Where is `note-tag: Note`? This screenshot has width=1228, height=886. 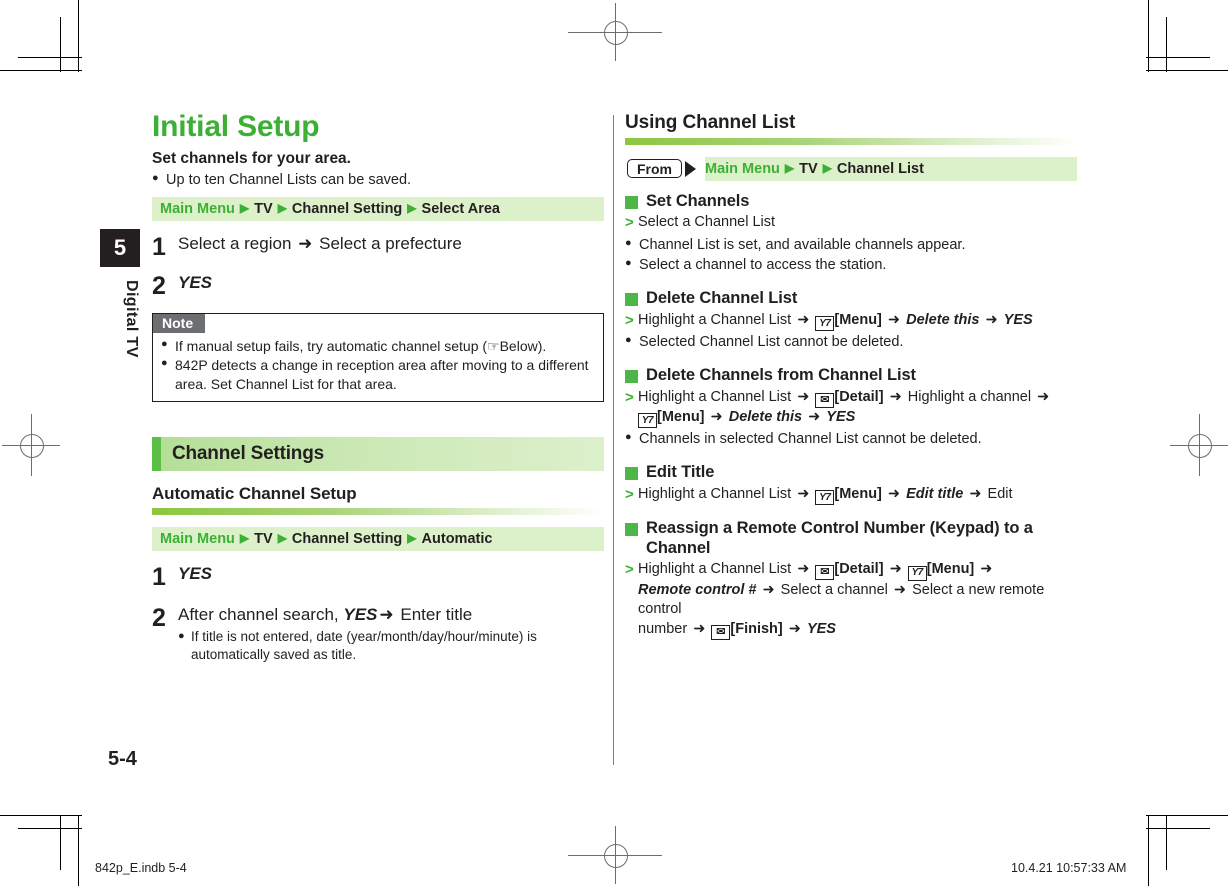 note-tag: Note is located at coordinates (179, 323).